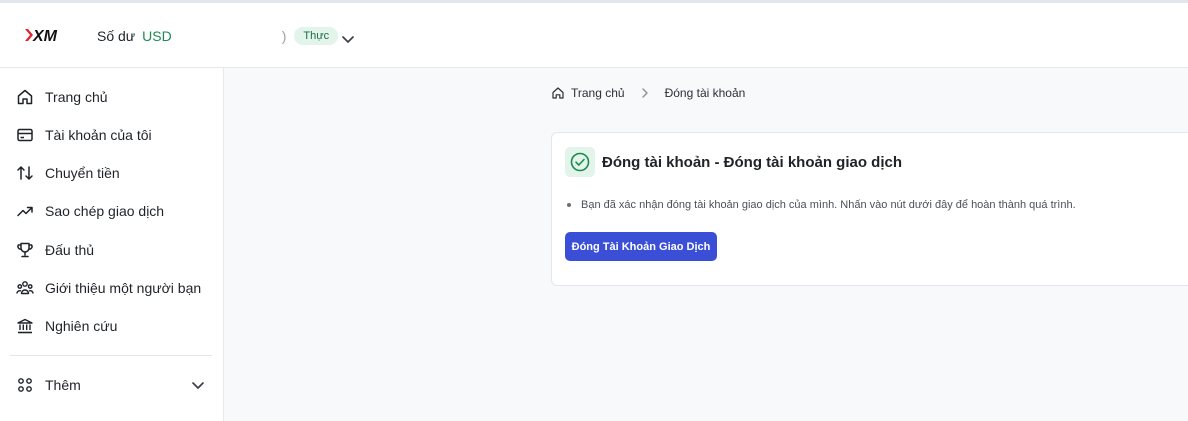  What do you see at coordinates (641, 246) in the screenshot?
I see `close-trading-account-button: Đóng Tài Khoản Giao Dịch` at bounding box center [641, 246].